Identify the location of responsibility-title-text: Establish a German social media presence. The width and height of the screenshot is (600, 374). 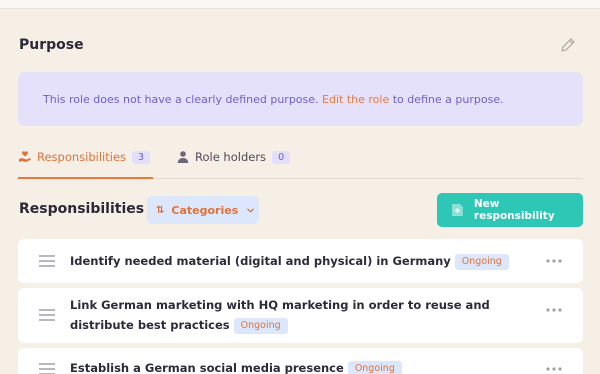
(207, 367).